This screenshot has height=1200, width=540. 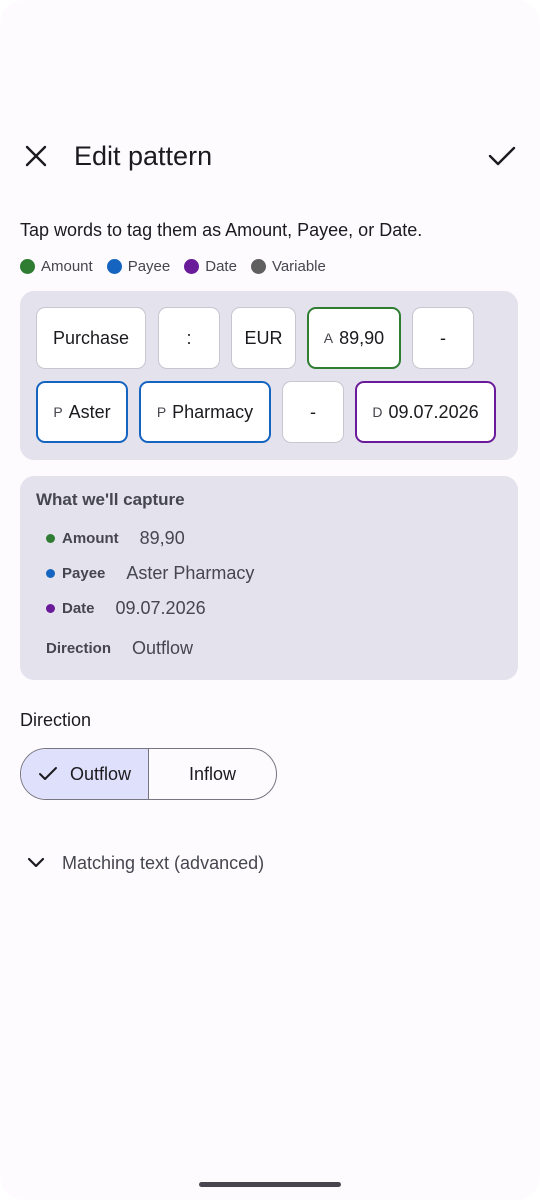 I want to click on capture-value: Outflow, so click(x=163, y=647).